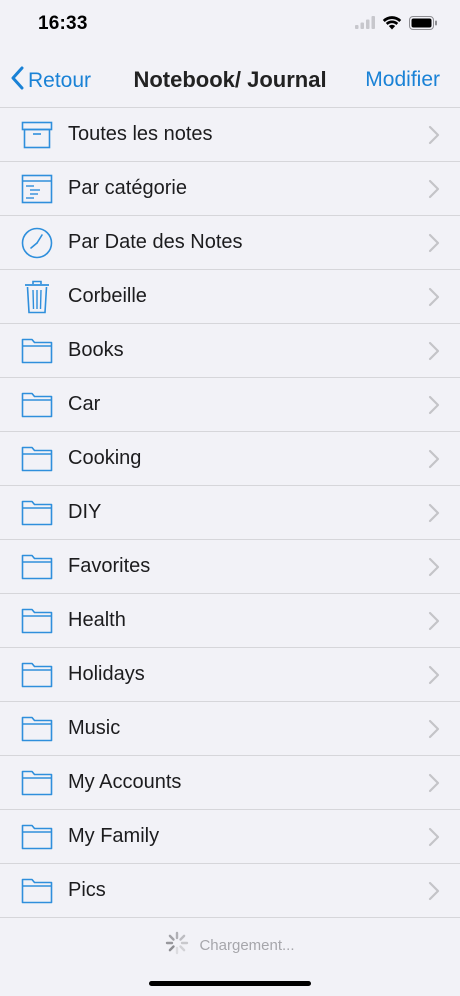  I want to click on list-item-folder: Health, so click(230, 621).